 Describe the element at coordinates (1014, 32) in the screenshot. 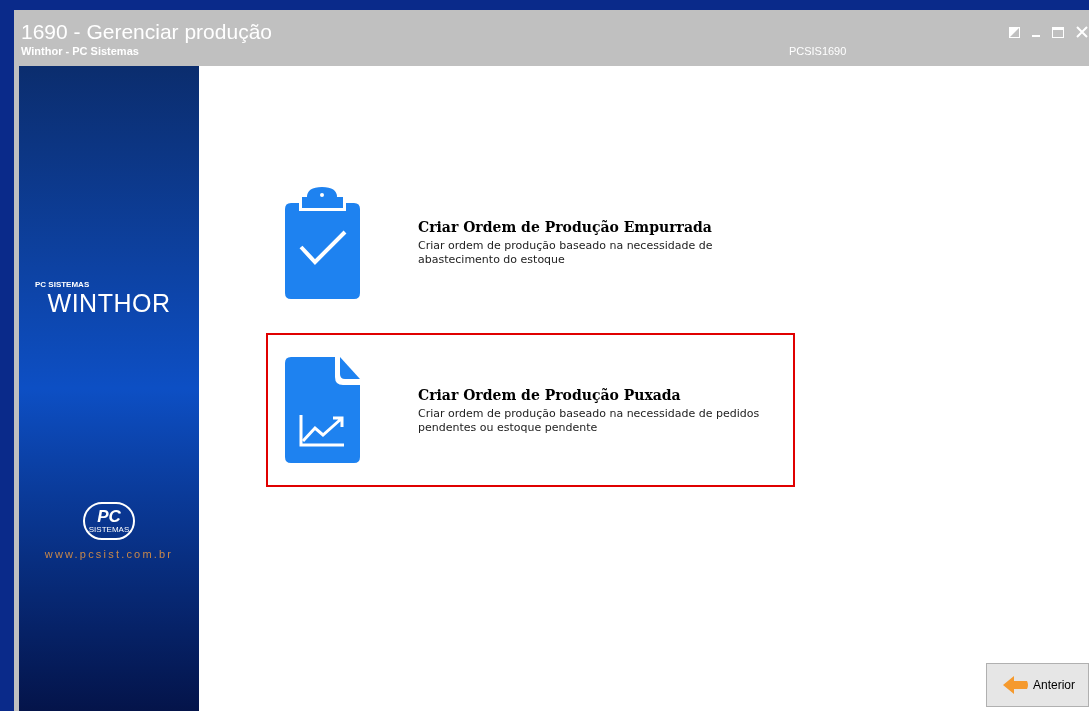

I see `restore-icon` at that location.